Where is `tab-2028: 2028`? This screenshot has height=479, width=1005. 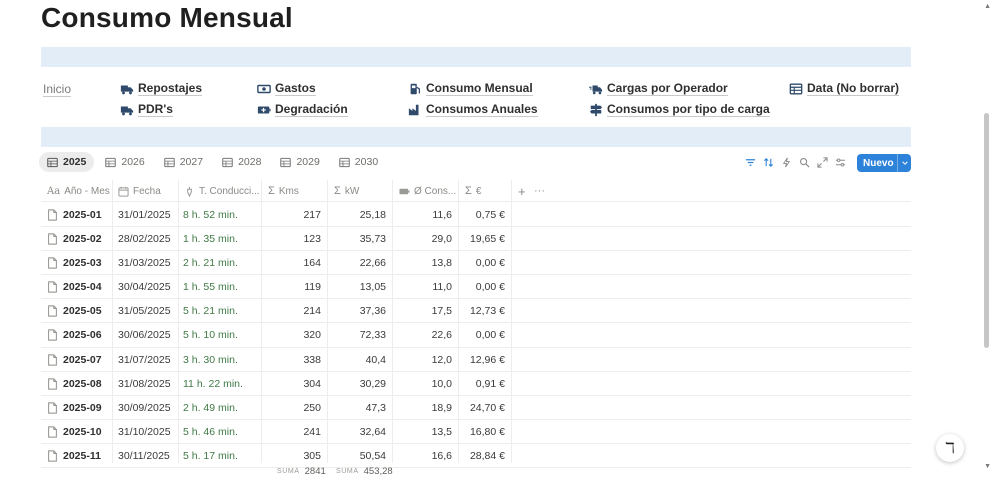 tab-2028: 2028 is located at coordinates (241, 162).